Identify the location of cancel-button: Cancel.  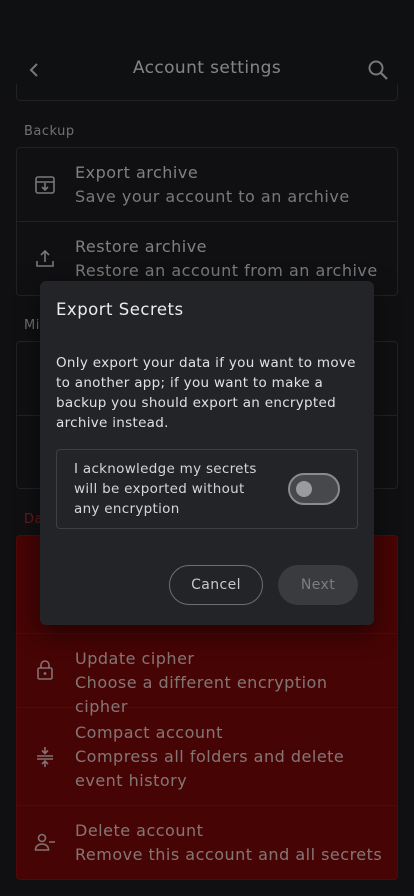
(216, 585).